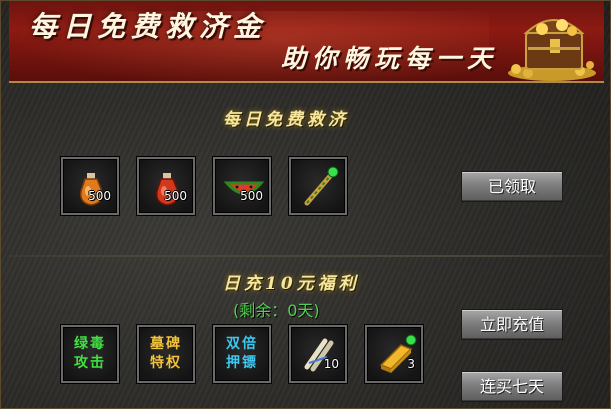  Describe the element at coordinates (331, 364) in the screenshot. I see `item-count: 10` at that location.